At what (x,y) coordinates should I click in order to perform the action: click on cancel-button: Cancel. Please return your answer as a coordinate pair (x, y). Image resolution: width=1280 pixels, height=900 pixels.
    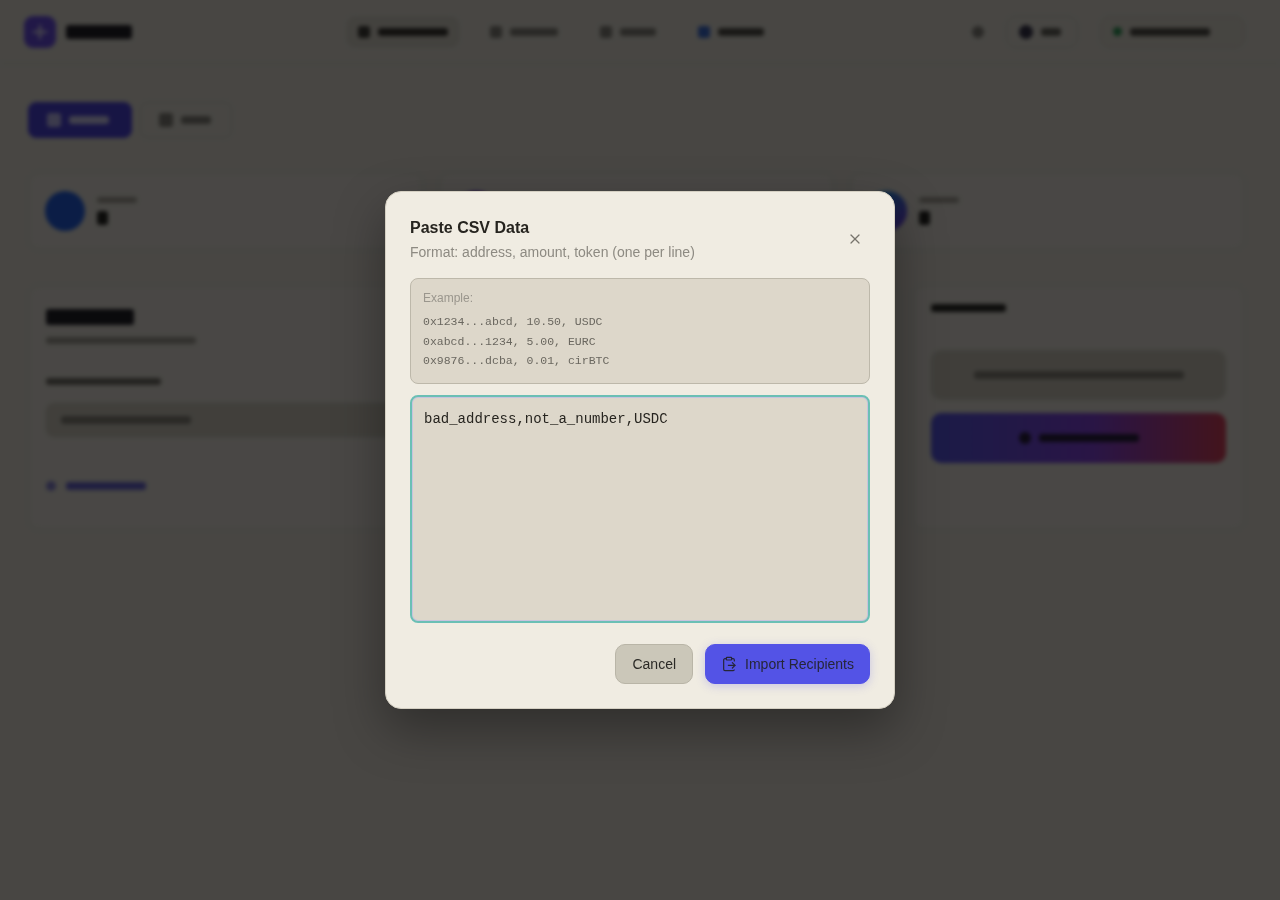
    Looking at the image, I should click on (654, 663).